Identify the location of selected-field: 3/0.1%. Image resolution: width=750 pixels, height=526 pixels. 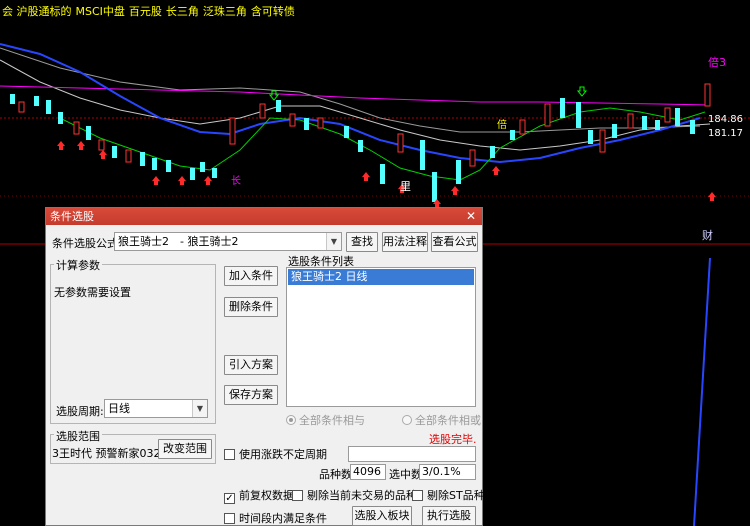
(447, 472).